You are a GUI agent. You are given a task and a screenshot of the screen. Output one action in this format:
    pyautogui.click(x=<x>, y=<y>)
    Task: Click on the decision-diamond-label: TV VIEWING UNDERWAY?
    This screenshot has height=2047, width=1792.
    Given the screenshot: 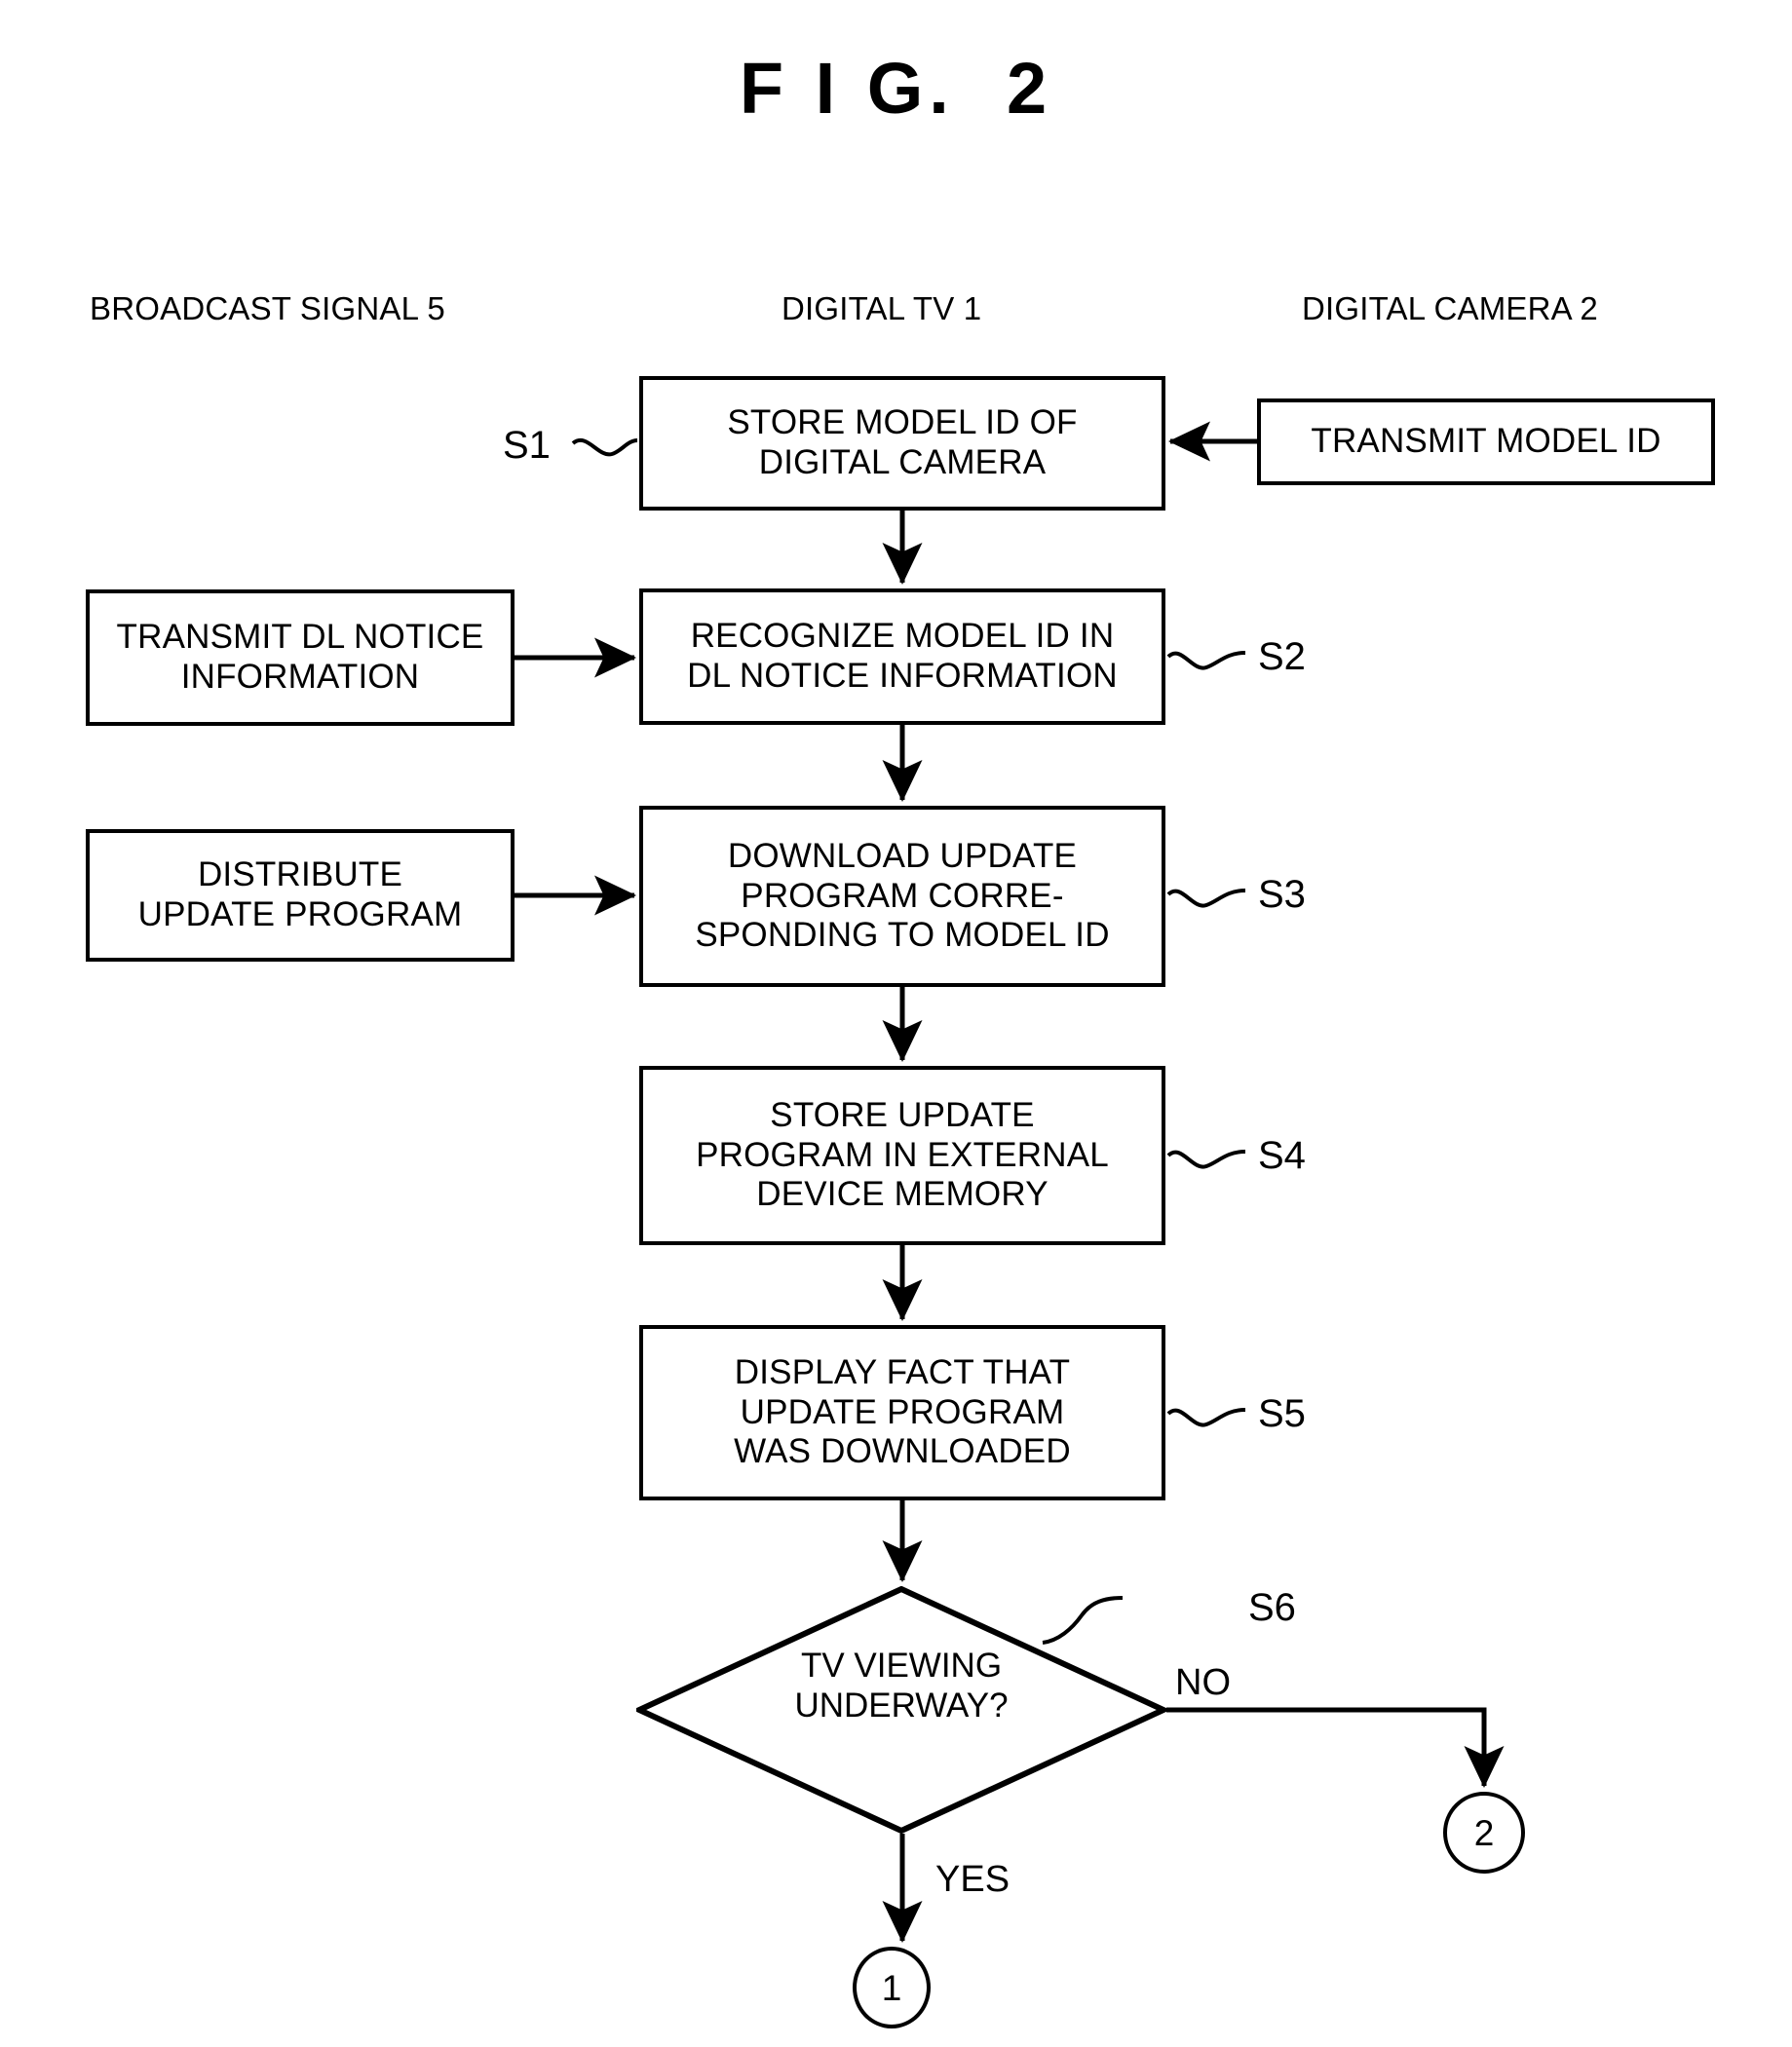 What is the action you would take?
    pyautogui.click(x=901, y=1686)
    